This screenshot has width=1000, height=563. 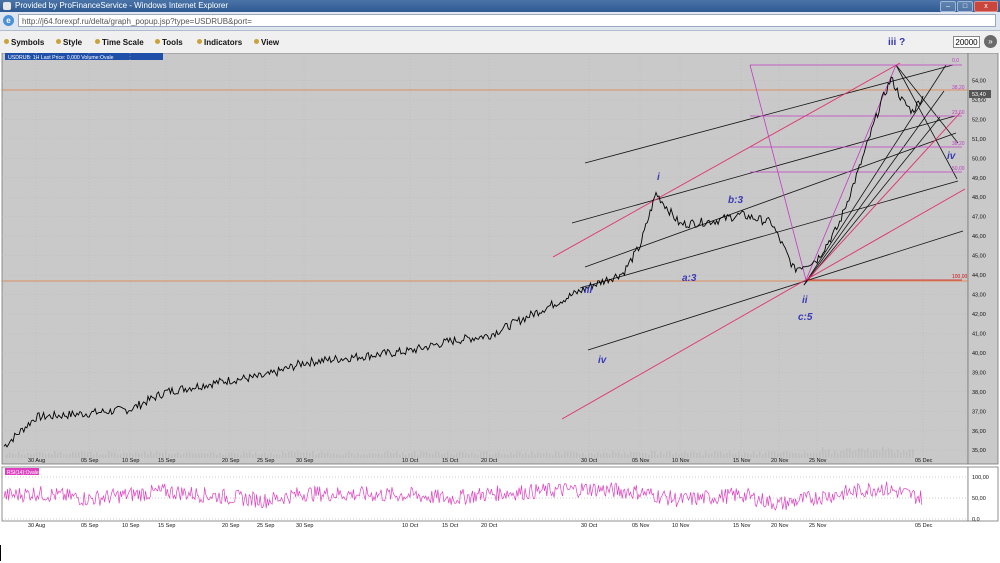 I want to click on style-menu: Style, so click(x=69, y=42).